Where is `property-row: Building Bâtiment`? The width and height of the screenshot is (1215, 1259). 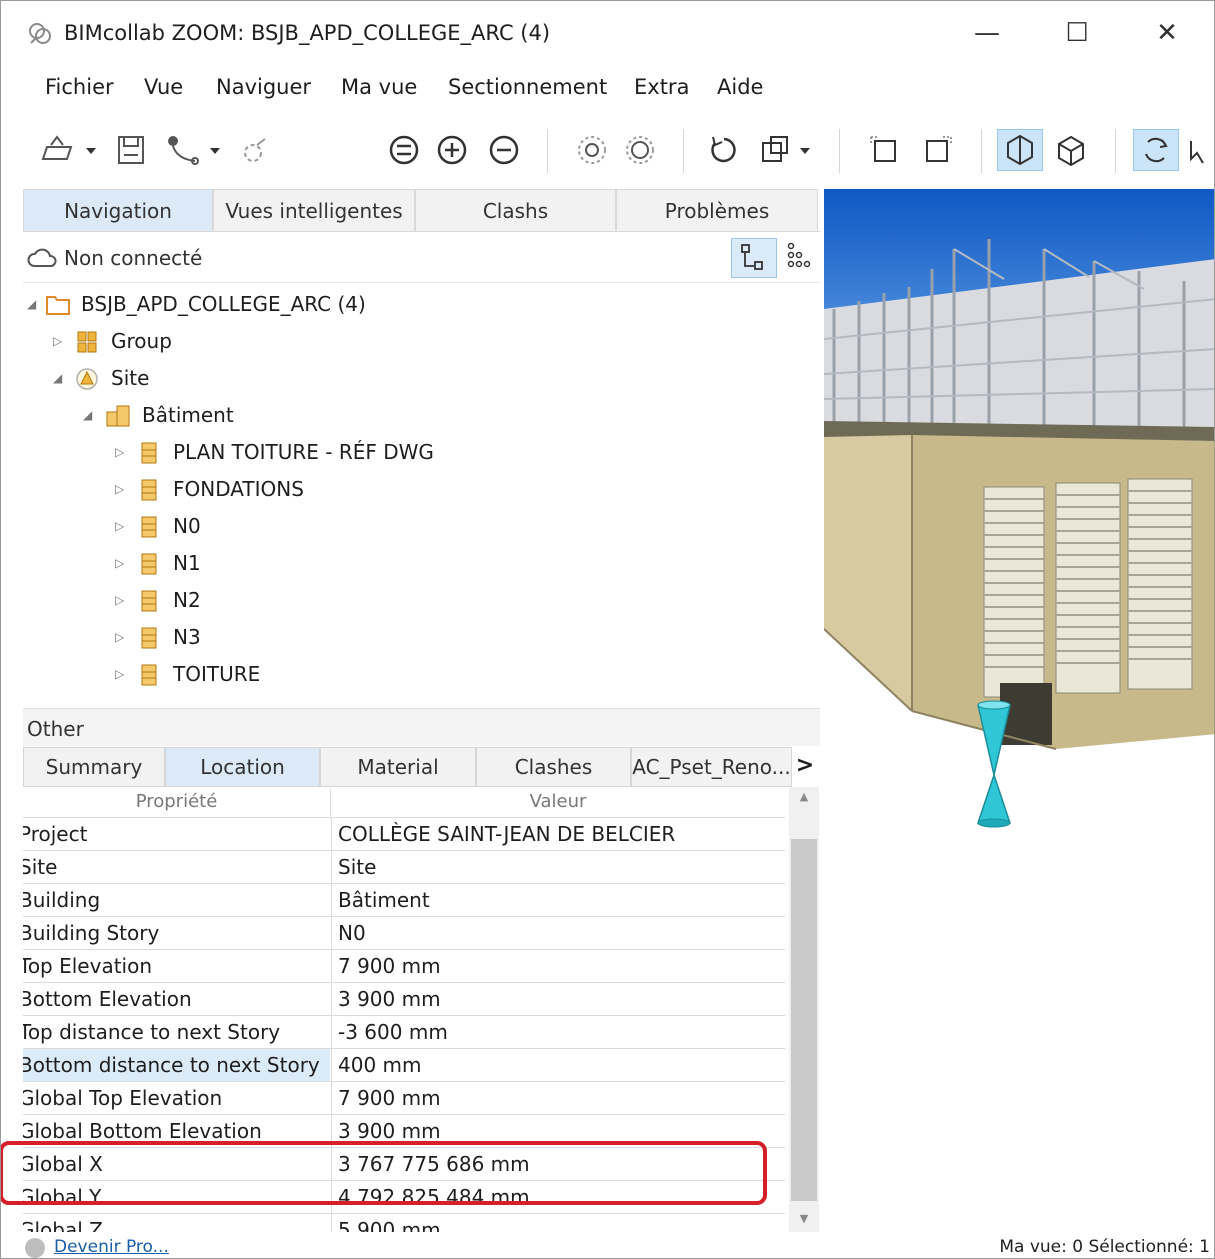
property-row: Building Bâtiment is located at coordinates (404, 899).